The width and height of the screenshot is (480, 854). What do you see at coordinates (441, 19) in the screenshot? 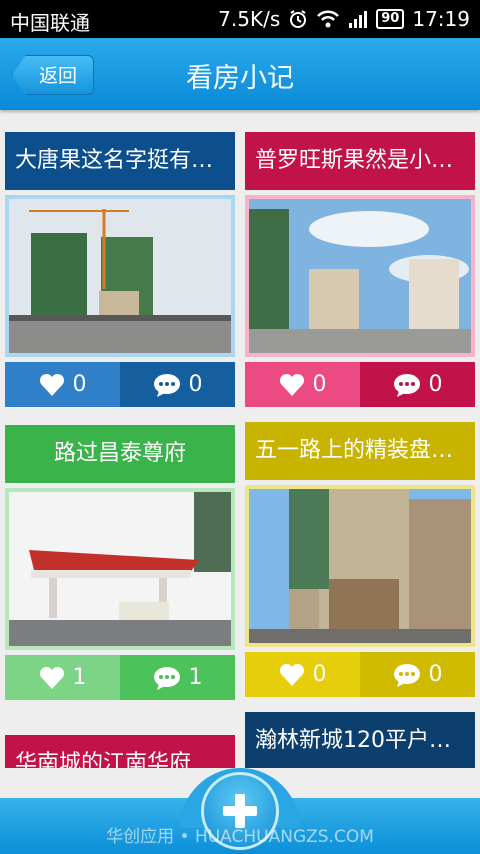
I see `clock: 17:19` at bounding box center [441, 19].